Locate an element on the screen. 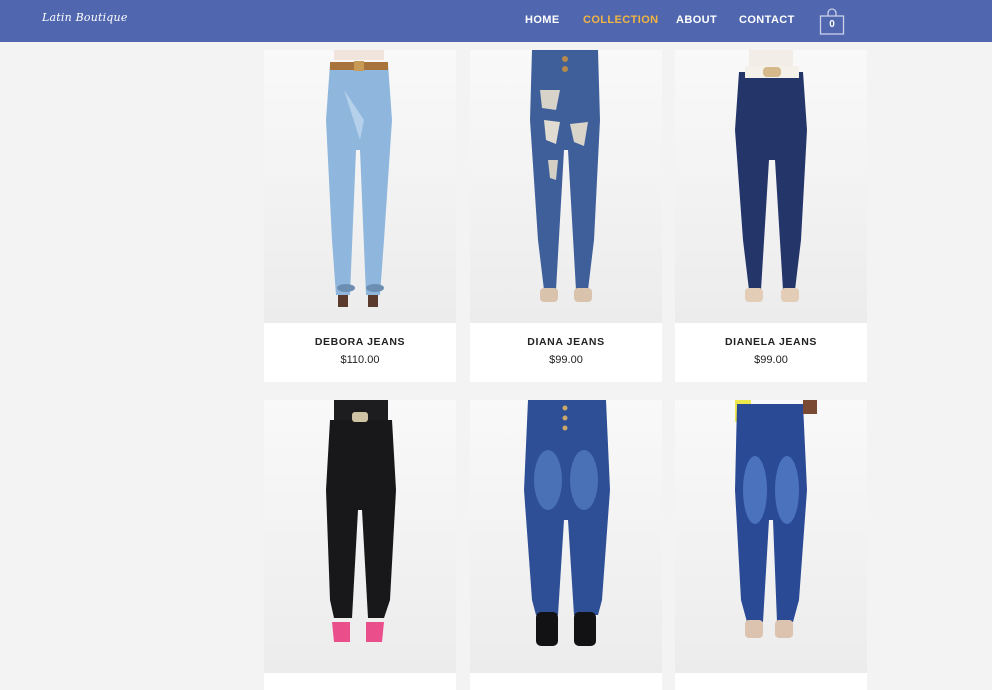 The image size is (992, 690). product-card-black is located at coordinates (360, 545).